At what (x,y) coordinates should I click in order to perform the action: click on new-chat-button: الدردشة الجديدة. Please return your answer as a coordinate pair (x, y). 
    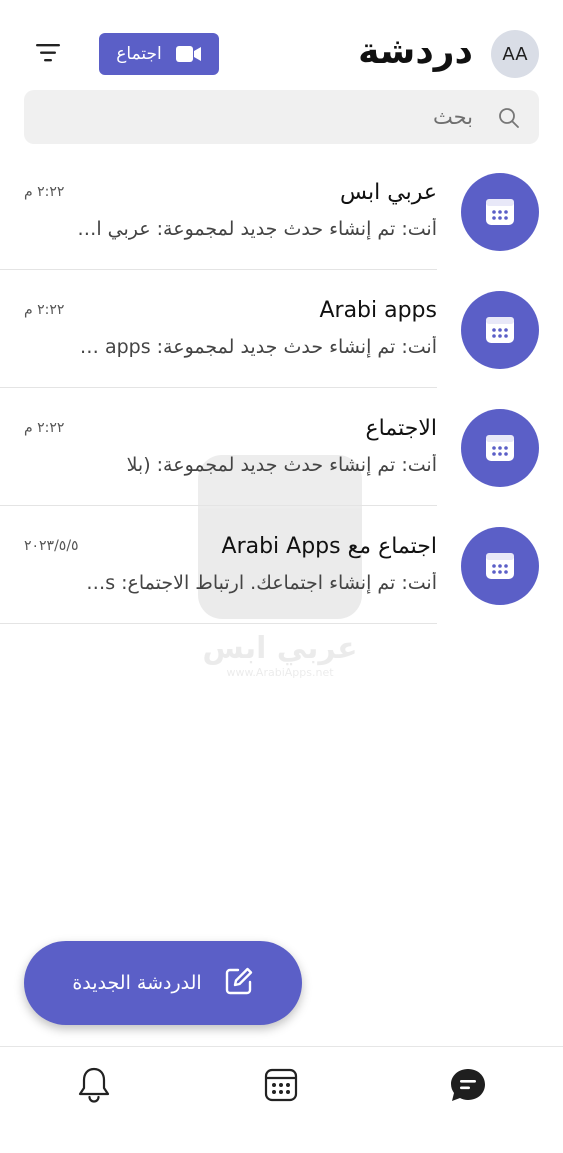
    Looking at the image, I should click on (163, 983).